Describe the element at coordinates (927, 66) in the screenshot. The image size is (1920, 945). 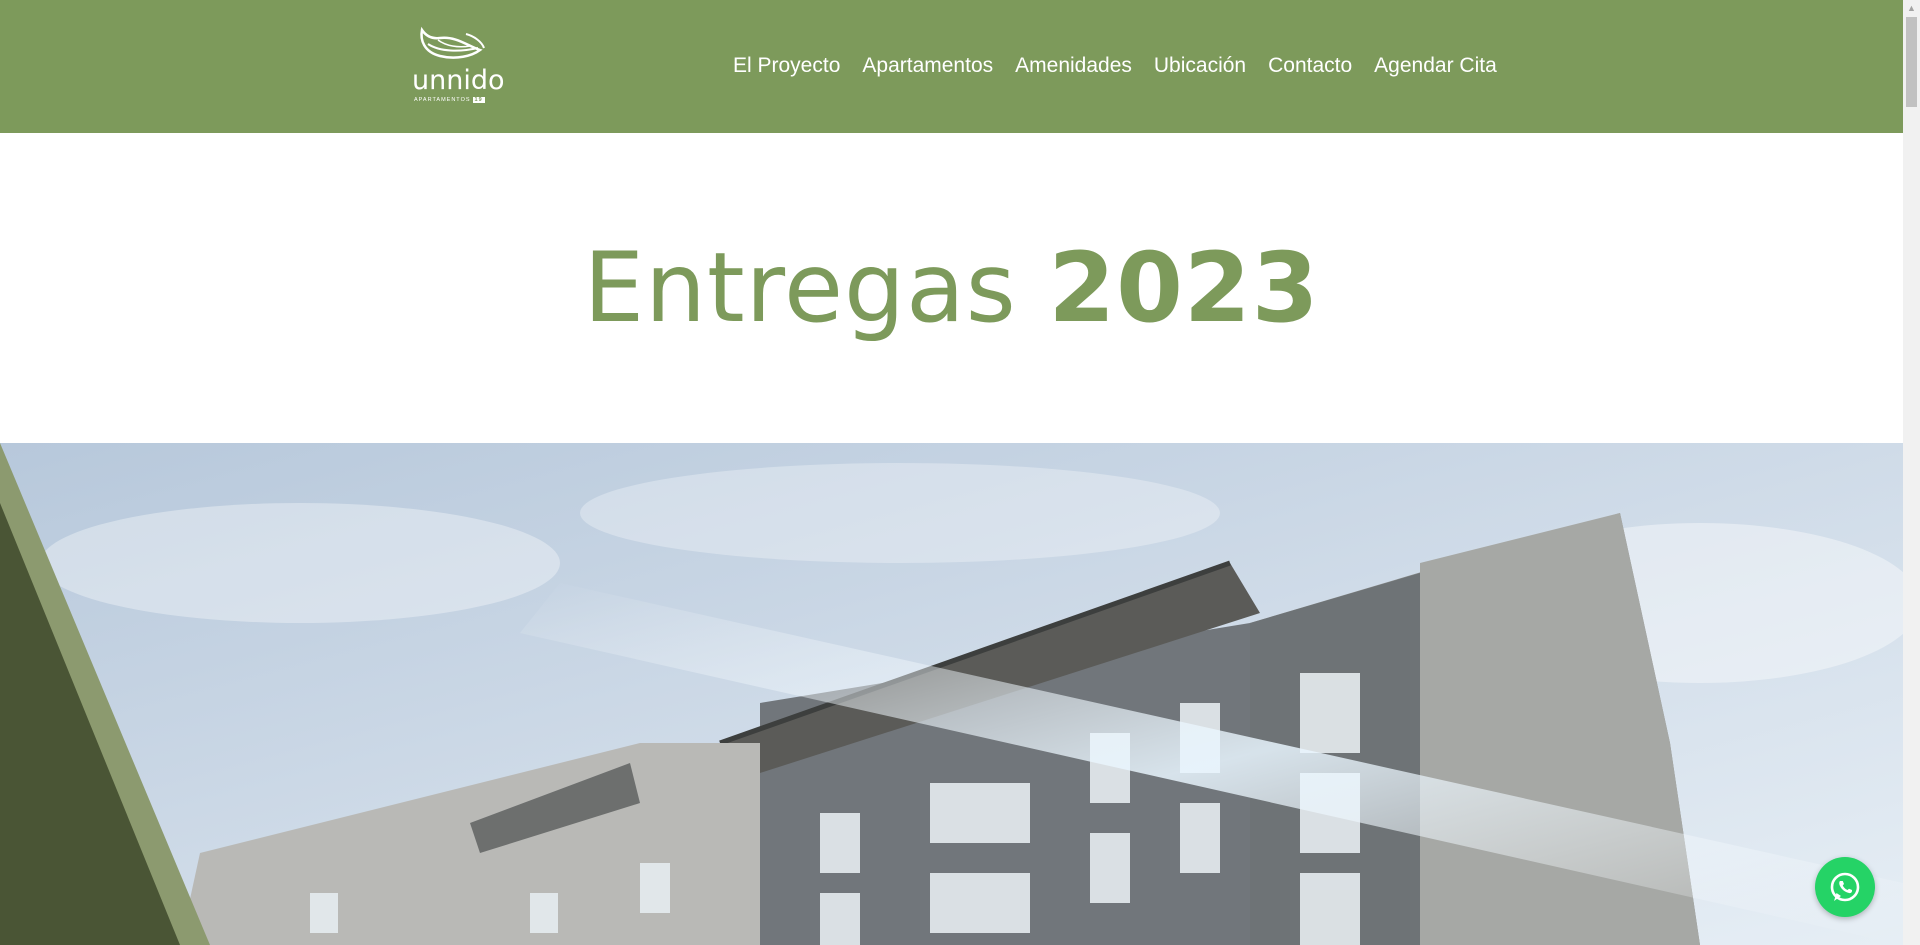
I see `nav-apartamentos: Apartamentos` at that location.